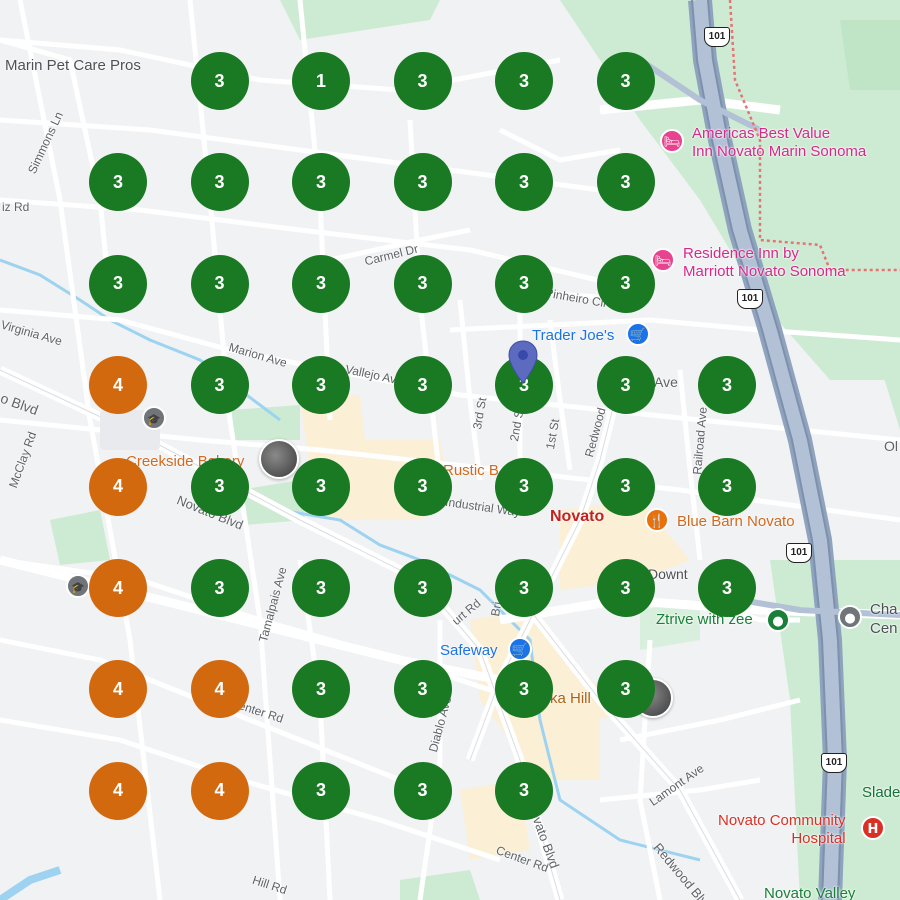 The width and height of the screenshot is (900, 900). What do you see at coordinates (16, 207) in the screenshot?
I see `street-iz-rd: iz Rd` at bounding box center [16, 207].